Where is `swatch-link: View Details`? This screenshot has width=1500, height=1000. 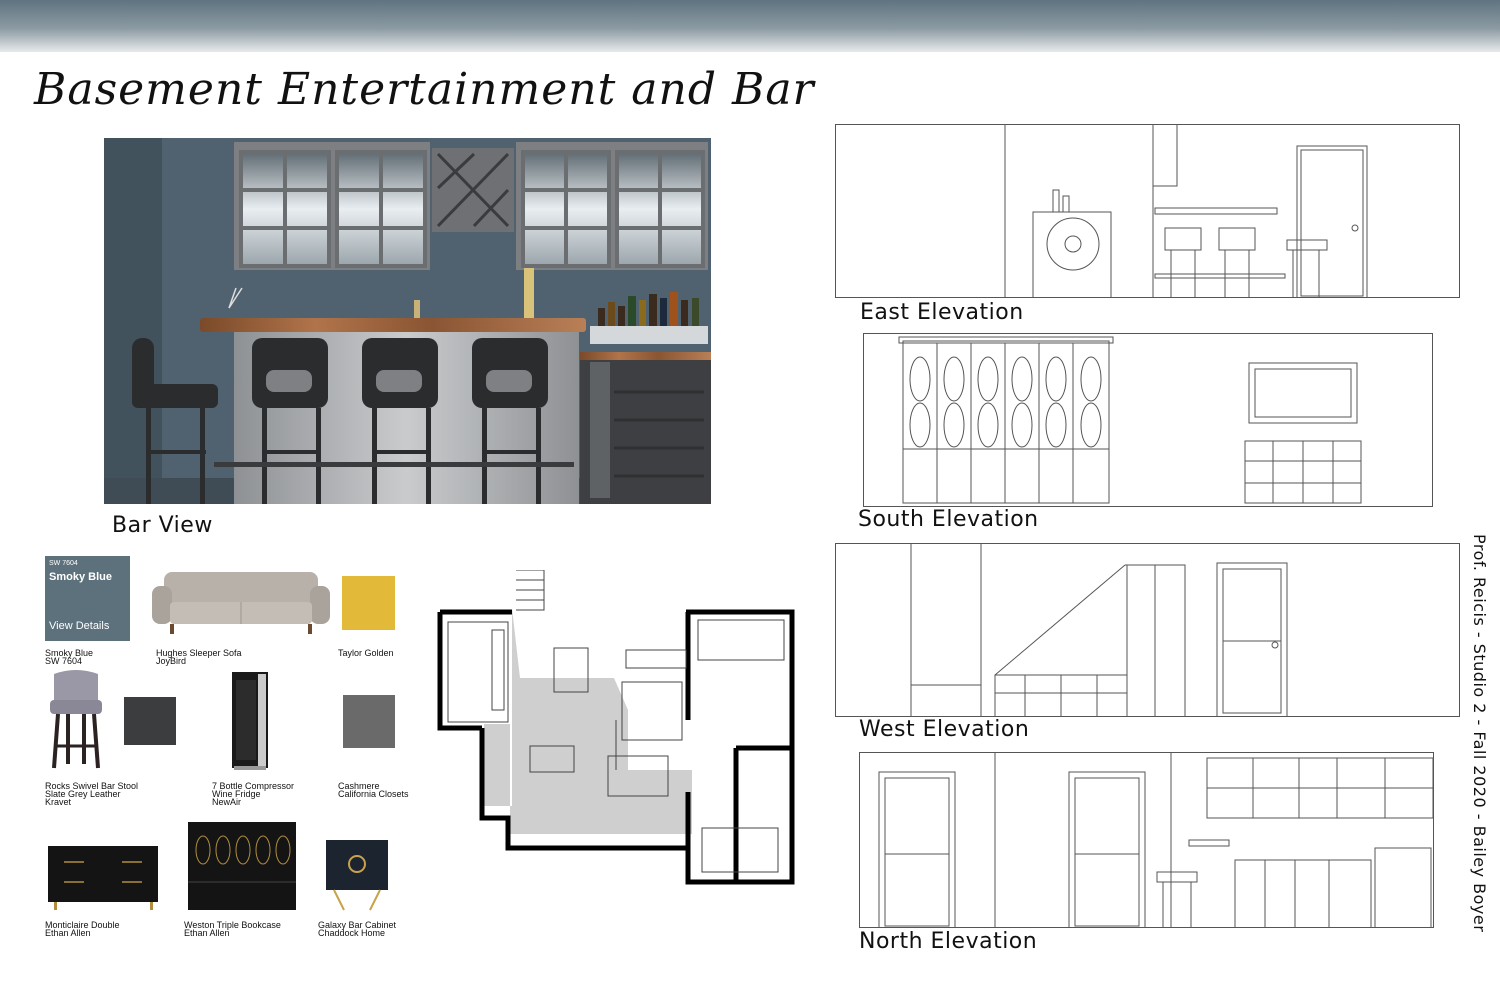
swatch-link: View Details is located at coordinates (79, 626).